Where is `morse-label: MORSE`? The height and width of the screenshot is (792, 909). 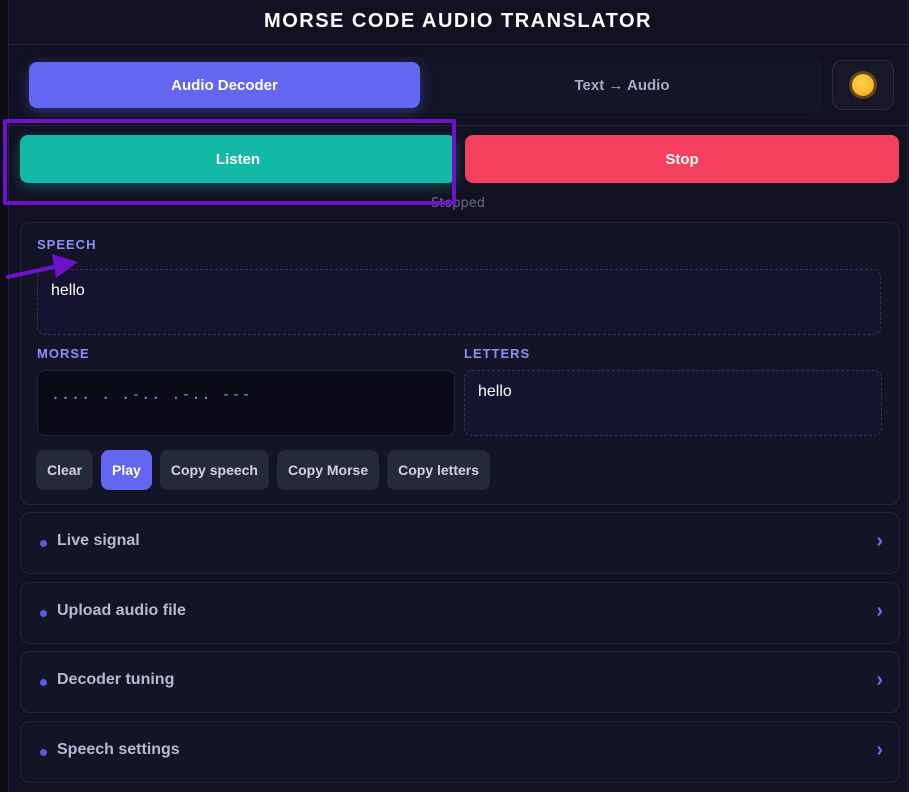 morse-label: MORSE is located at coordinates (63, 353).